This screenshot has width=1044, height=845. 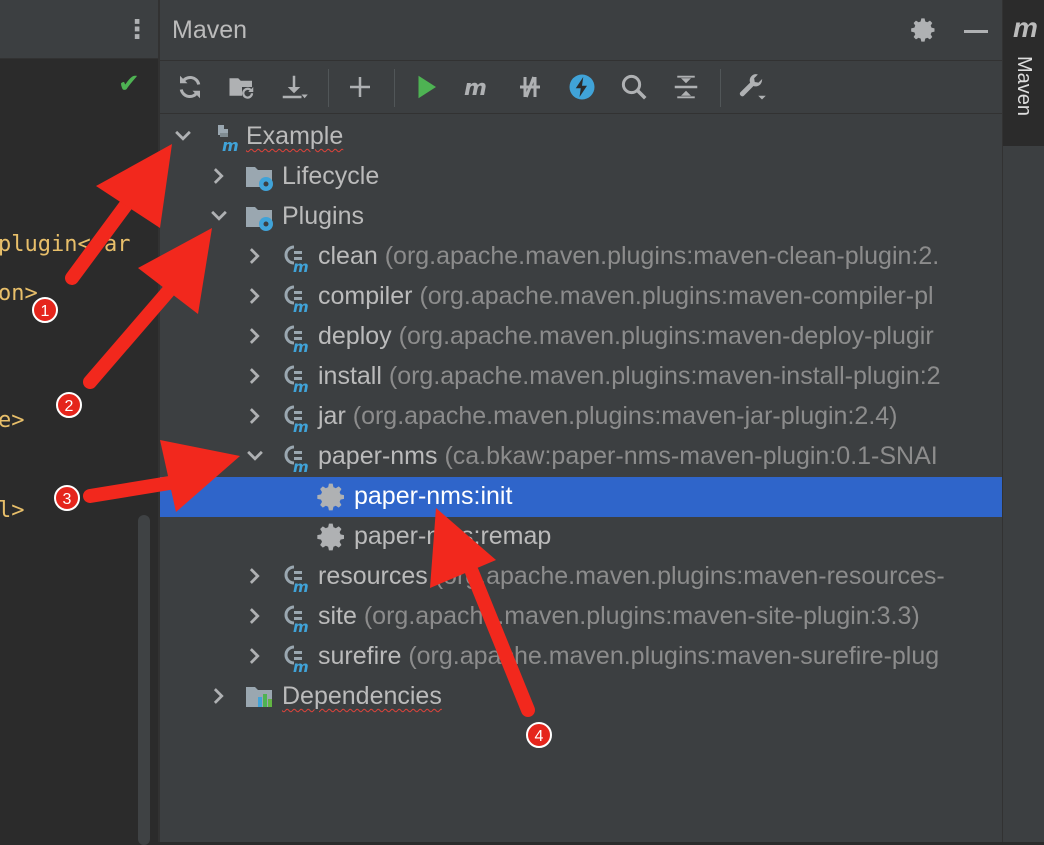 What do you see at coordinates (337, 616) in the screenshot?
I see `plugin-name: site` at bounding box center [337, 616].